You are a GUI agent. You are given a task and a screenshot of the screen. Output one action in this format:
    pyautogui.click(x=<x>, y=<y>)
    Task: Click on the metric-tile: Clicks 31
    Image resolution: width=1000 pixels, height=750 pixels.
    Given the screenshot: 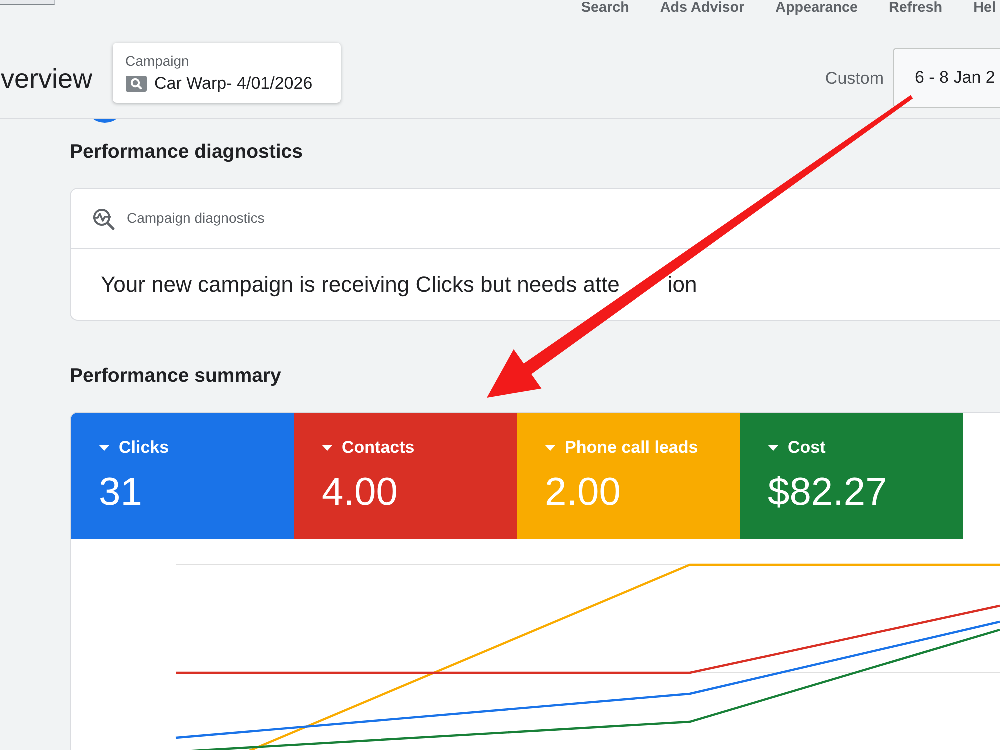 What is the action you would take?
    pyautogui.click(x=182, y=476)
    